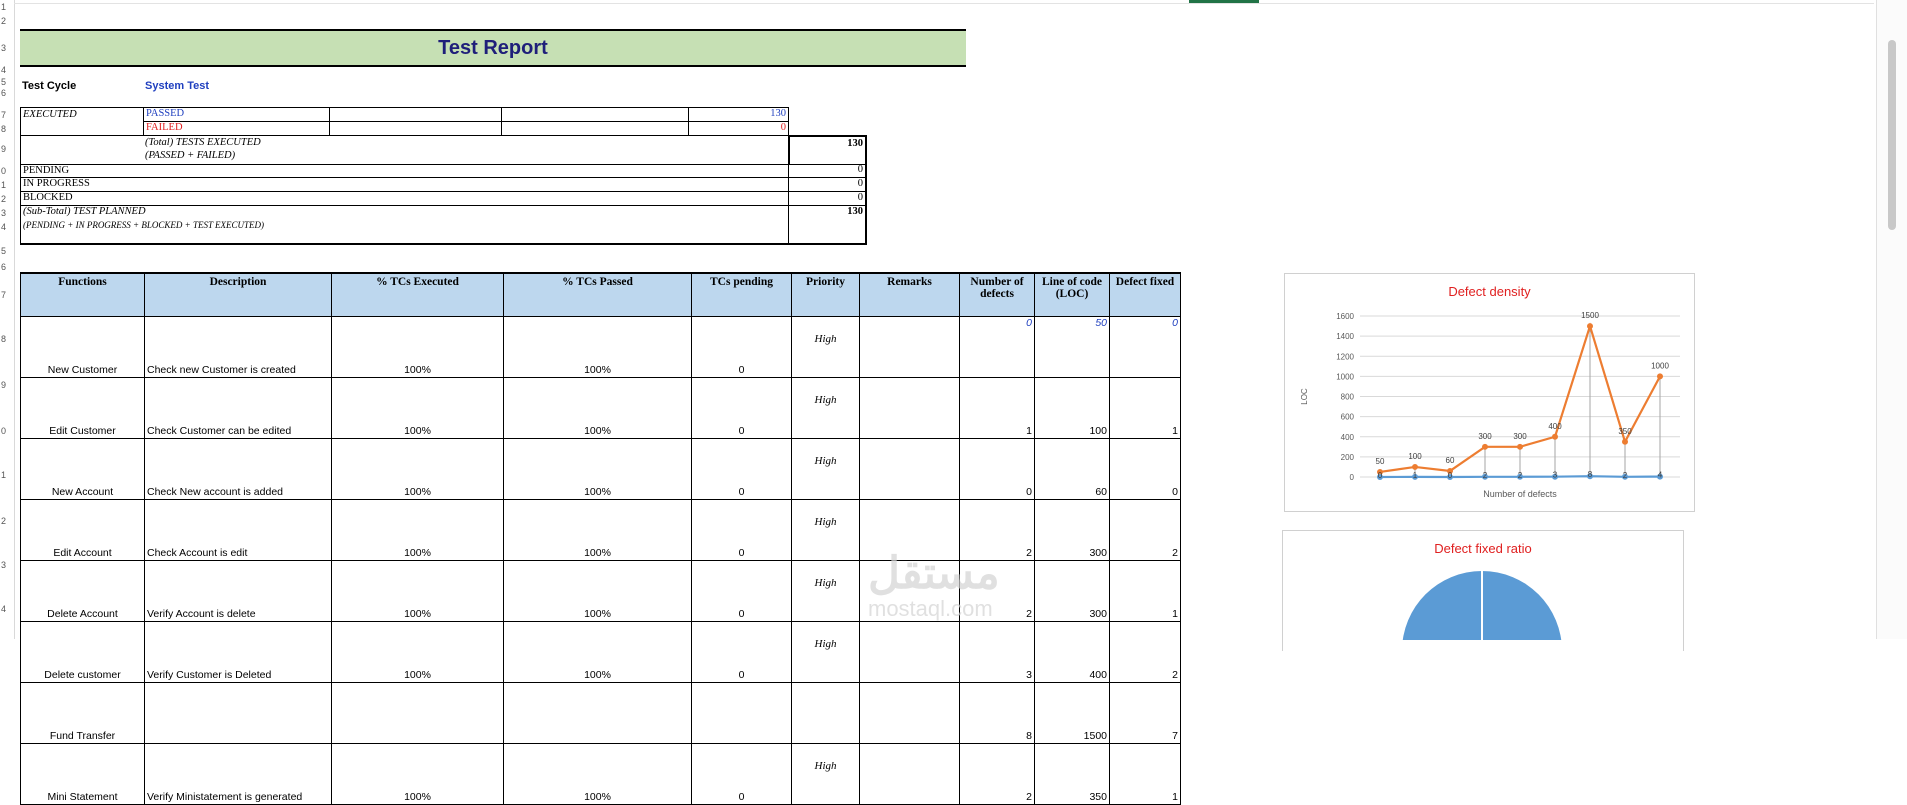  Describe the element at coordinates (997, 469) in the screenshot. I see `cell-defects: 0` at that location.